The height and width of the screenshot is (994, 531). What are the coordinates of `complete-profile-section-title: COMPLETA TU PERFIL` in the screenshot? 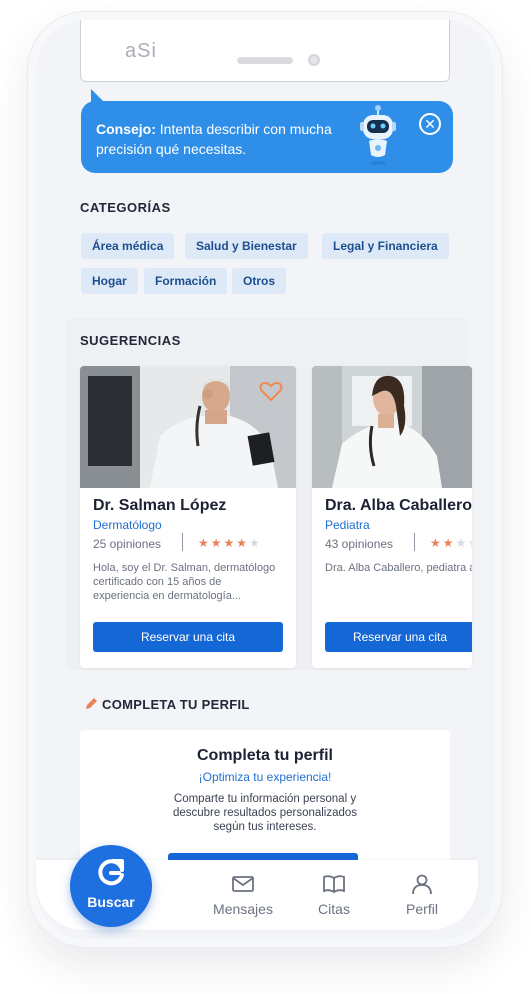 It's located at (176, 704).